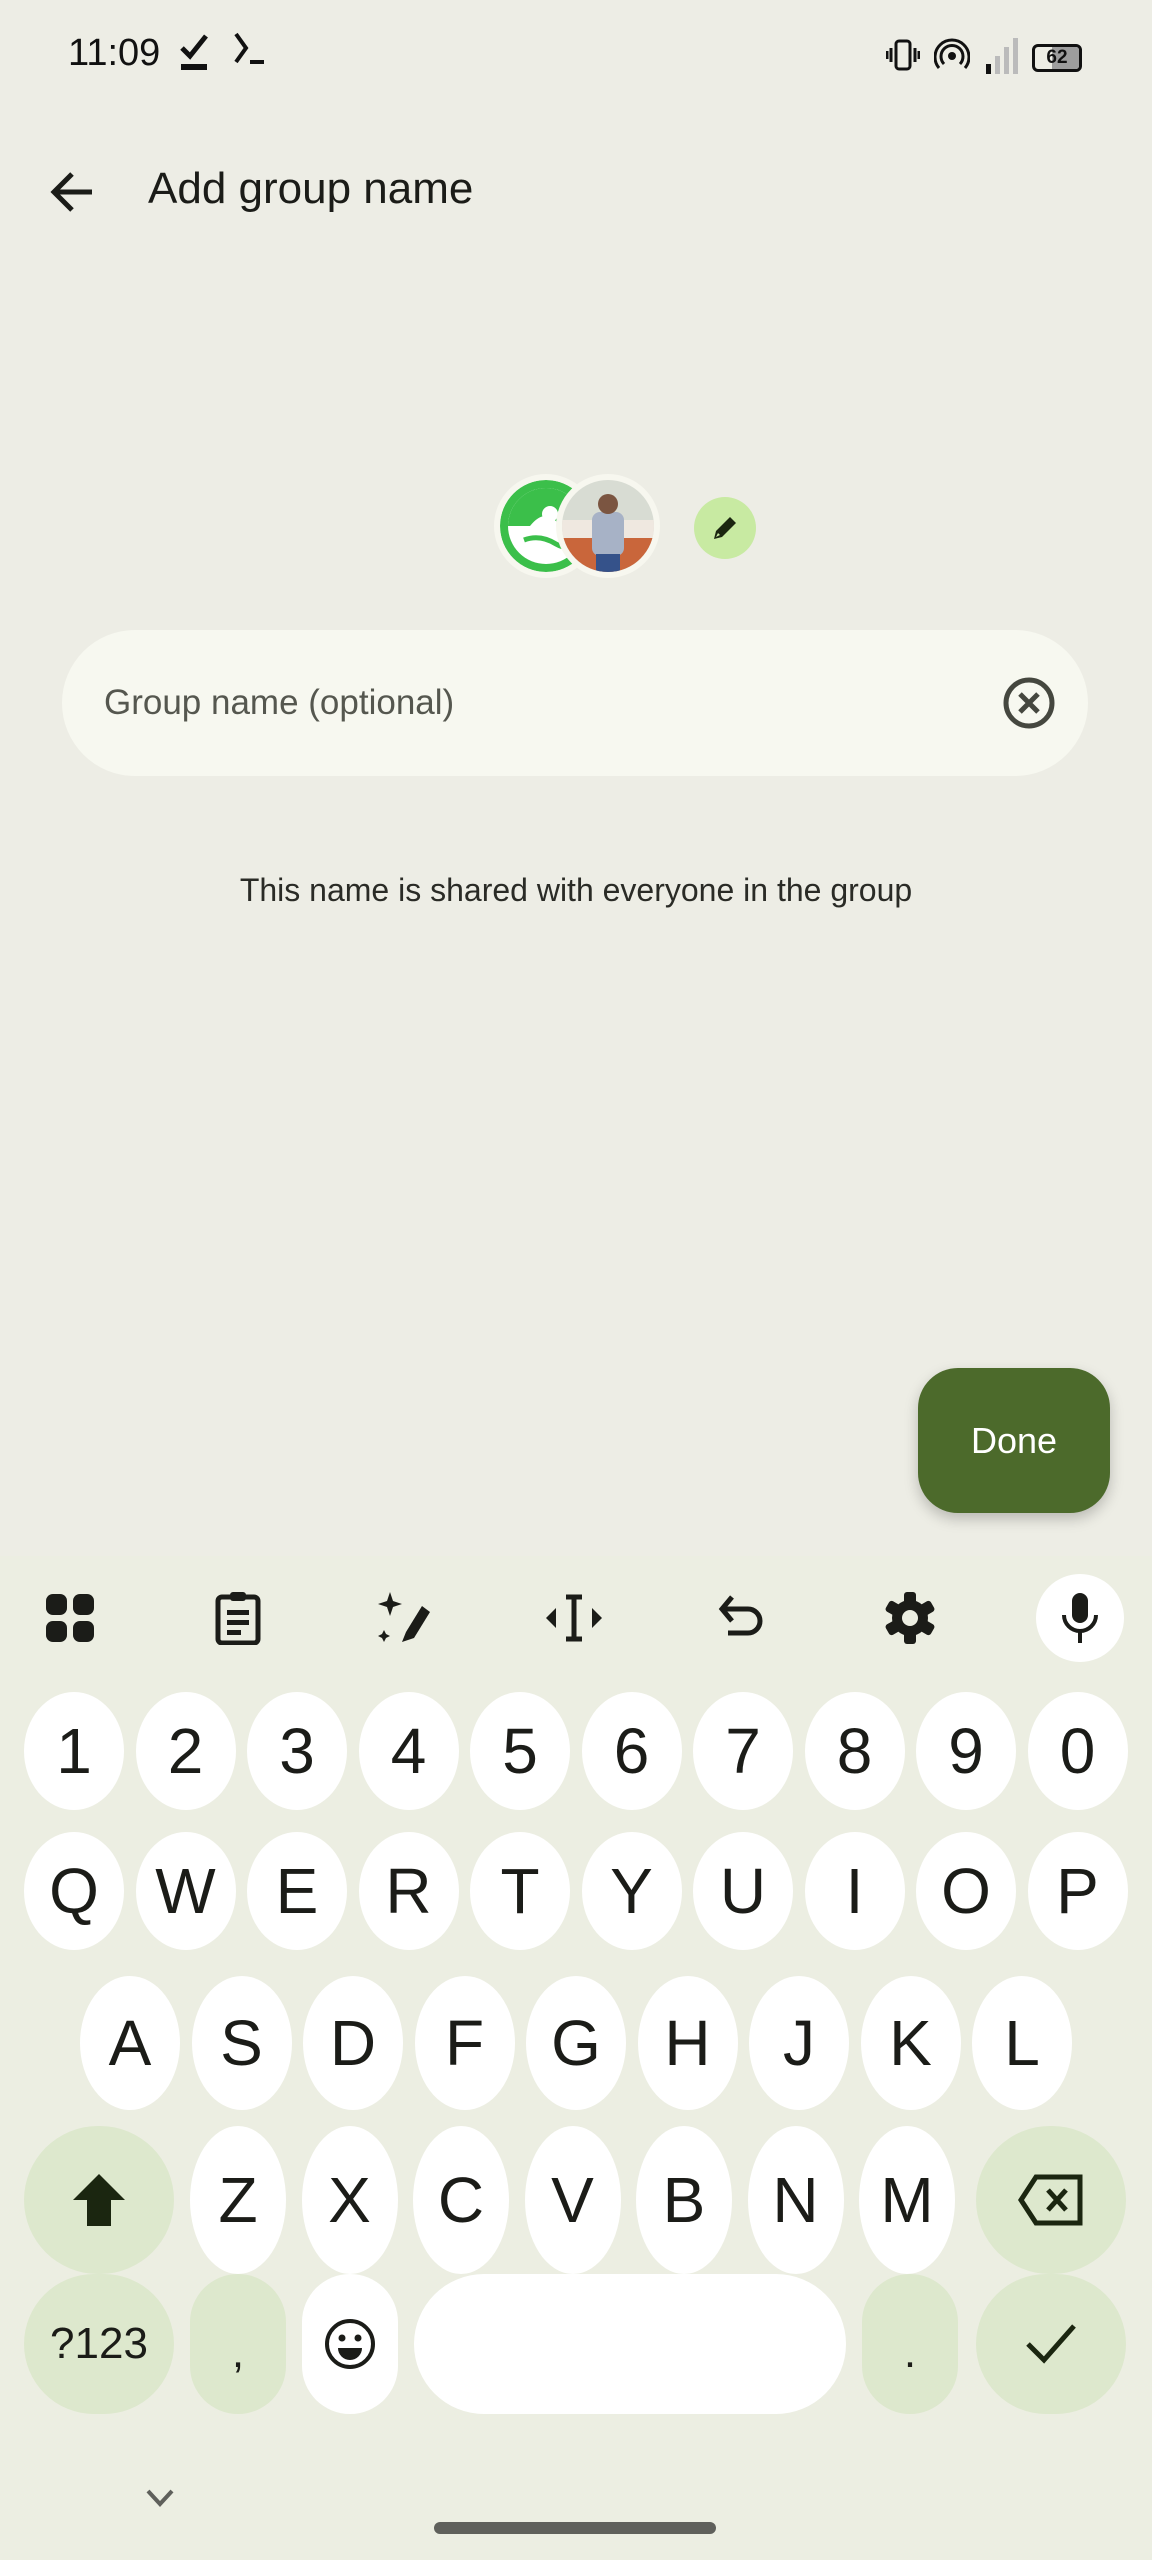 The width and height of the screenshot is (1152, 2560). What do you see at coordinates (687, 2043) in the screenshot?
I see `key-h: H` at bounding box center [687, 2043].